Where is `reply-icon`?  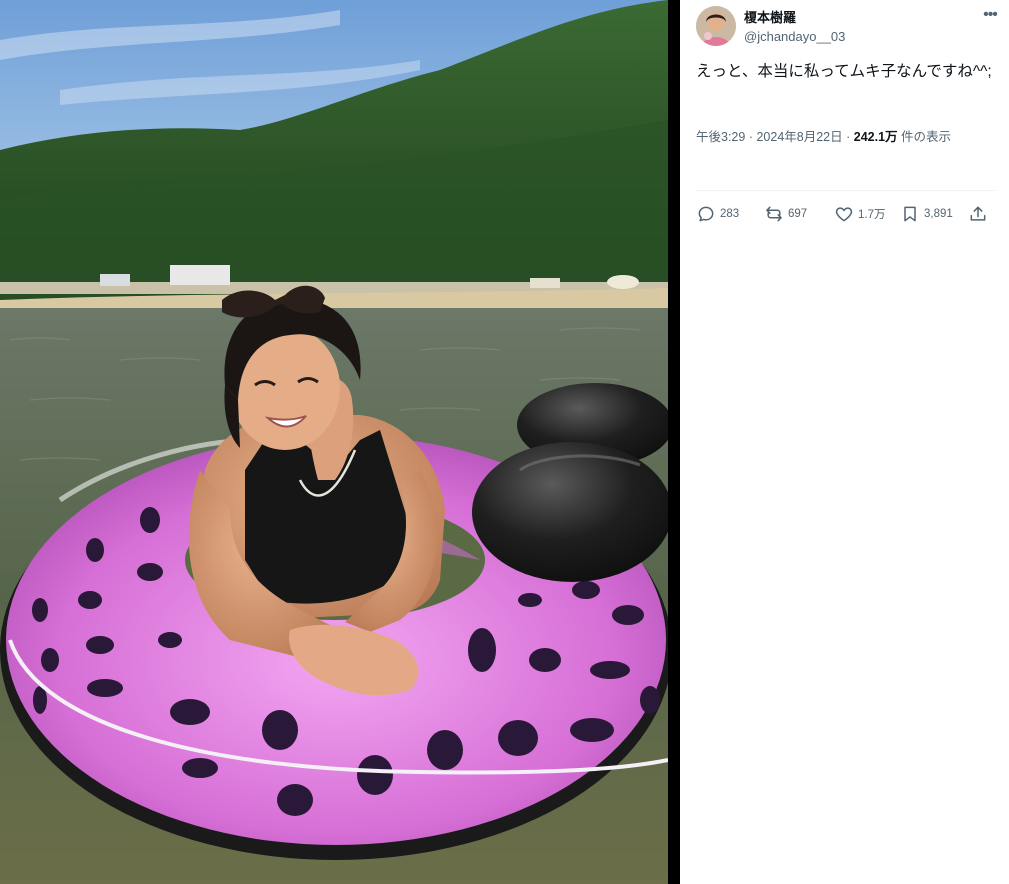 reply-icon is located at coordinates (706, 214).